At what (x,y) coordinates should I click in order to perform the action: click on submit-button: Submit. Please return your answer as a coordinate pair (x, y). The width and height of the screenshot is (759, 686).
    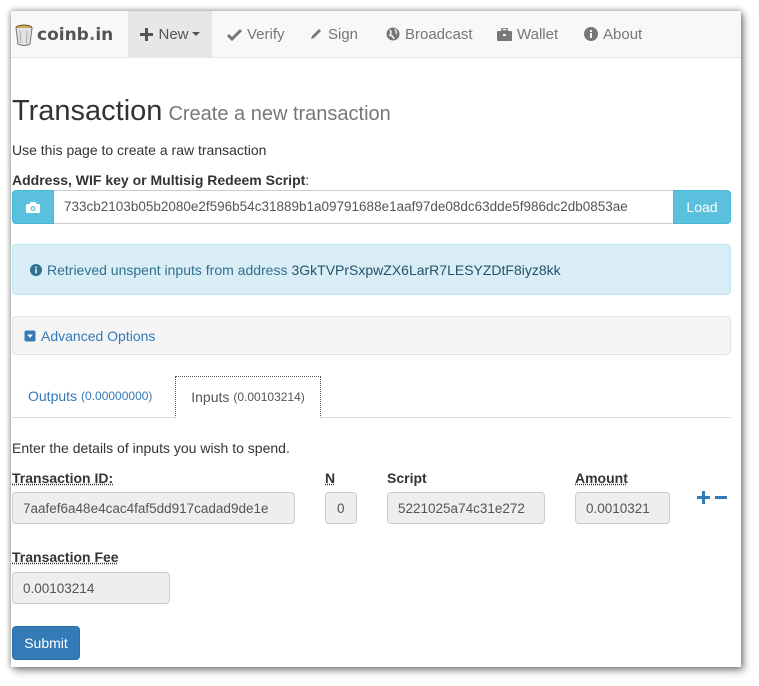
    Looking at the image, I should click on (46, 643).